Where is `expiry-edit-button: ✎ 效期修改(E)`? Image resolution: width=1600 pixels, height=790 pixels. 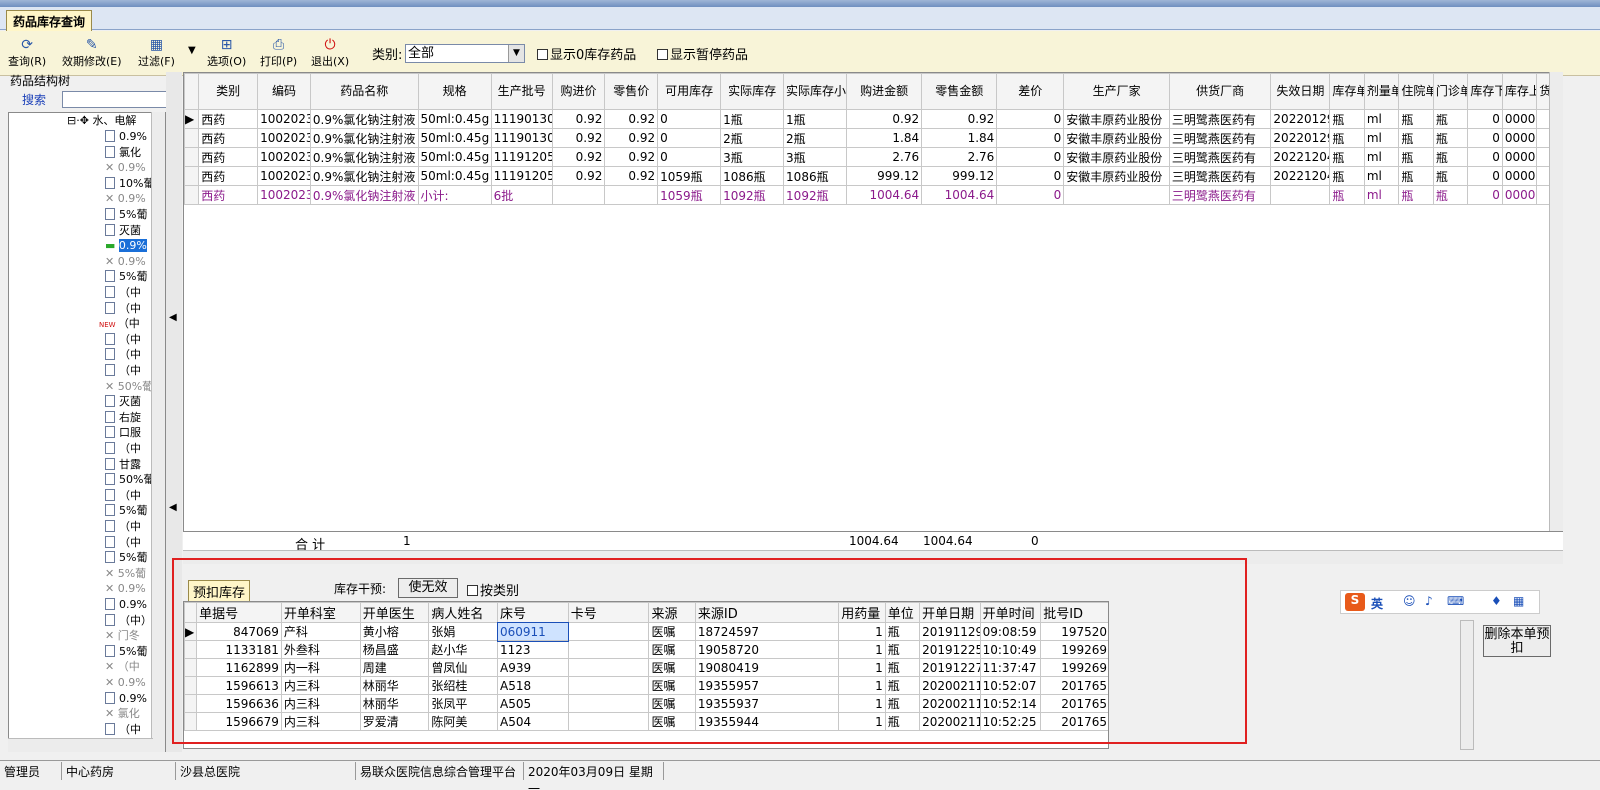
expiry-edit-button: ✎ 效期修改(E) is located at coordinates (92, 53).